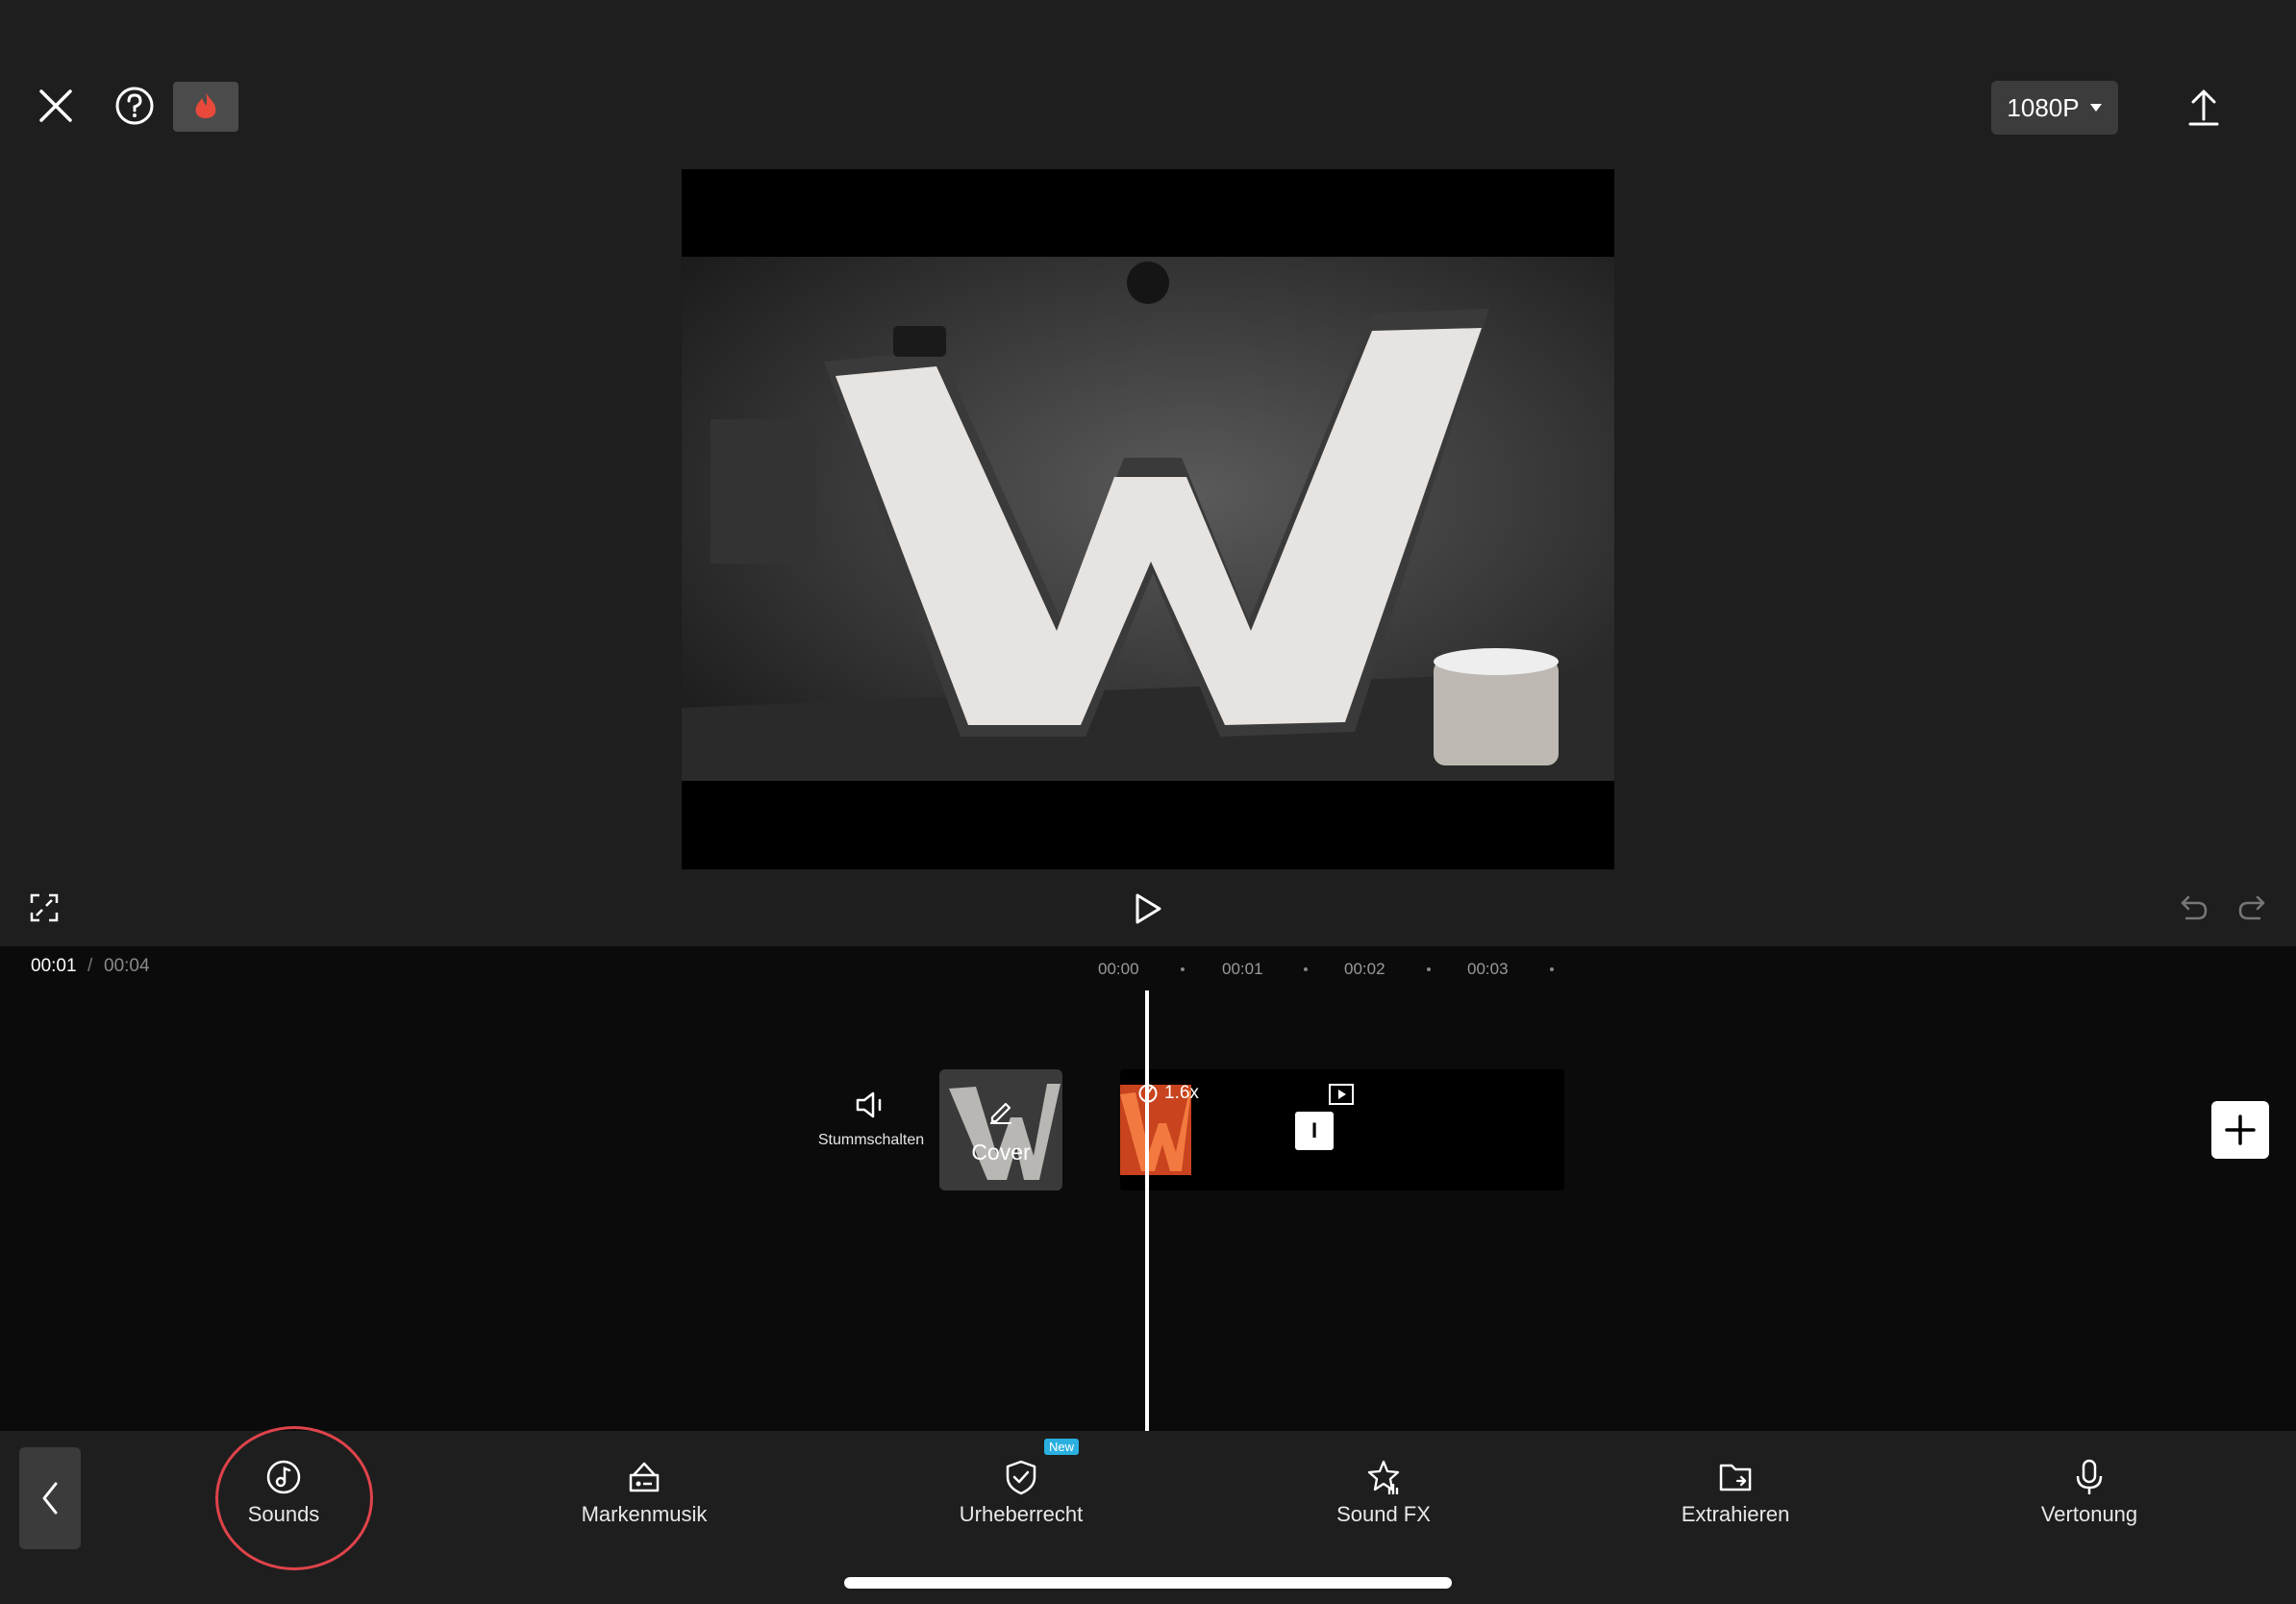  Describe the element at coordinates (1021, 1498) in the screenshot. I see `tool-urheberrecht: Urheberrecht` at that location.